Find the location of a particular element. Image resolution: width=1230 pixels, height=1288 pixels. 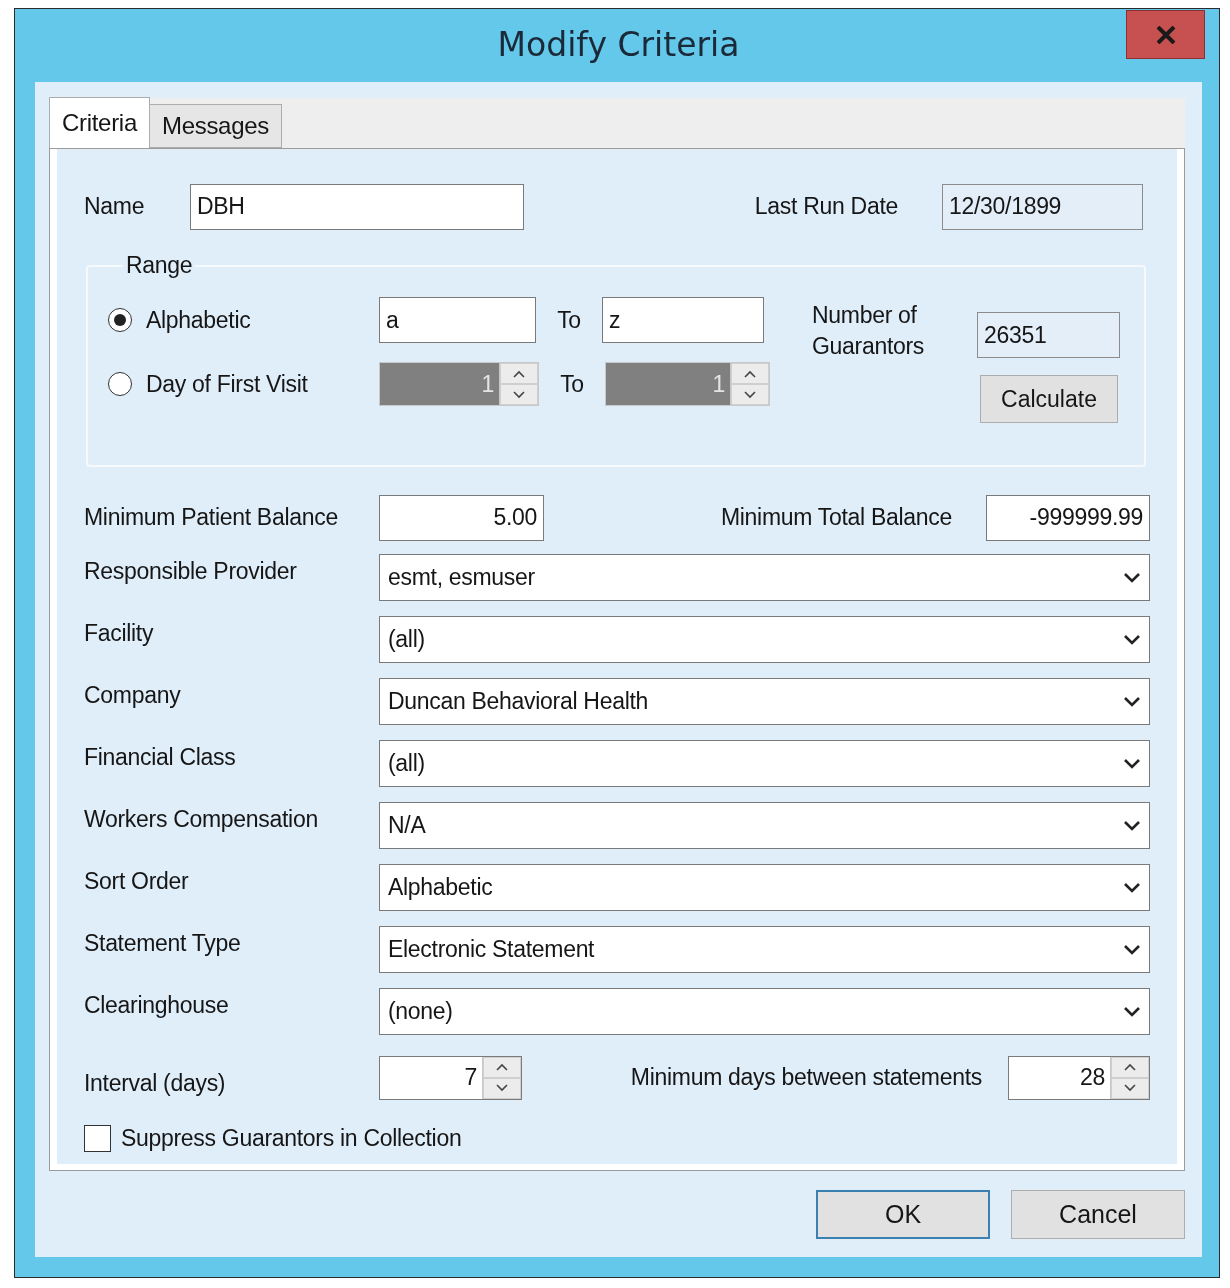

dropdown: (none) is located at coordinates (764, 1011).